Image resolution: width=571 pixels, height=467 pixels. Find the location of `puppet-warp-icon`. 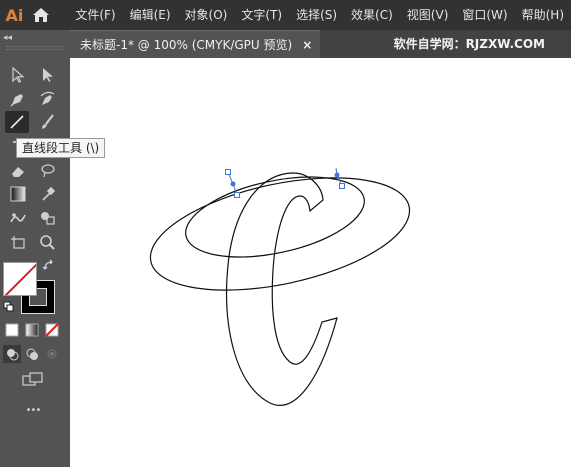

puppet-warp-icon is located at coordinates (18, 218).